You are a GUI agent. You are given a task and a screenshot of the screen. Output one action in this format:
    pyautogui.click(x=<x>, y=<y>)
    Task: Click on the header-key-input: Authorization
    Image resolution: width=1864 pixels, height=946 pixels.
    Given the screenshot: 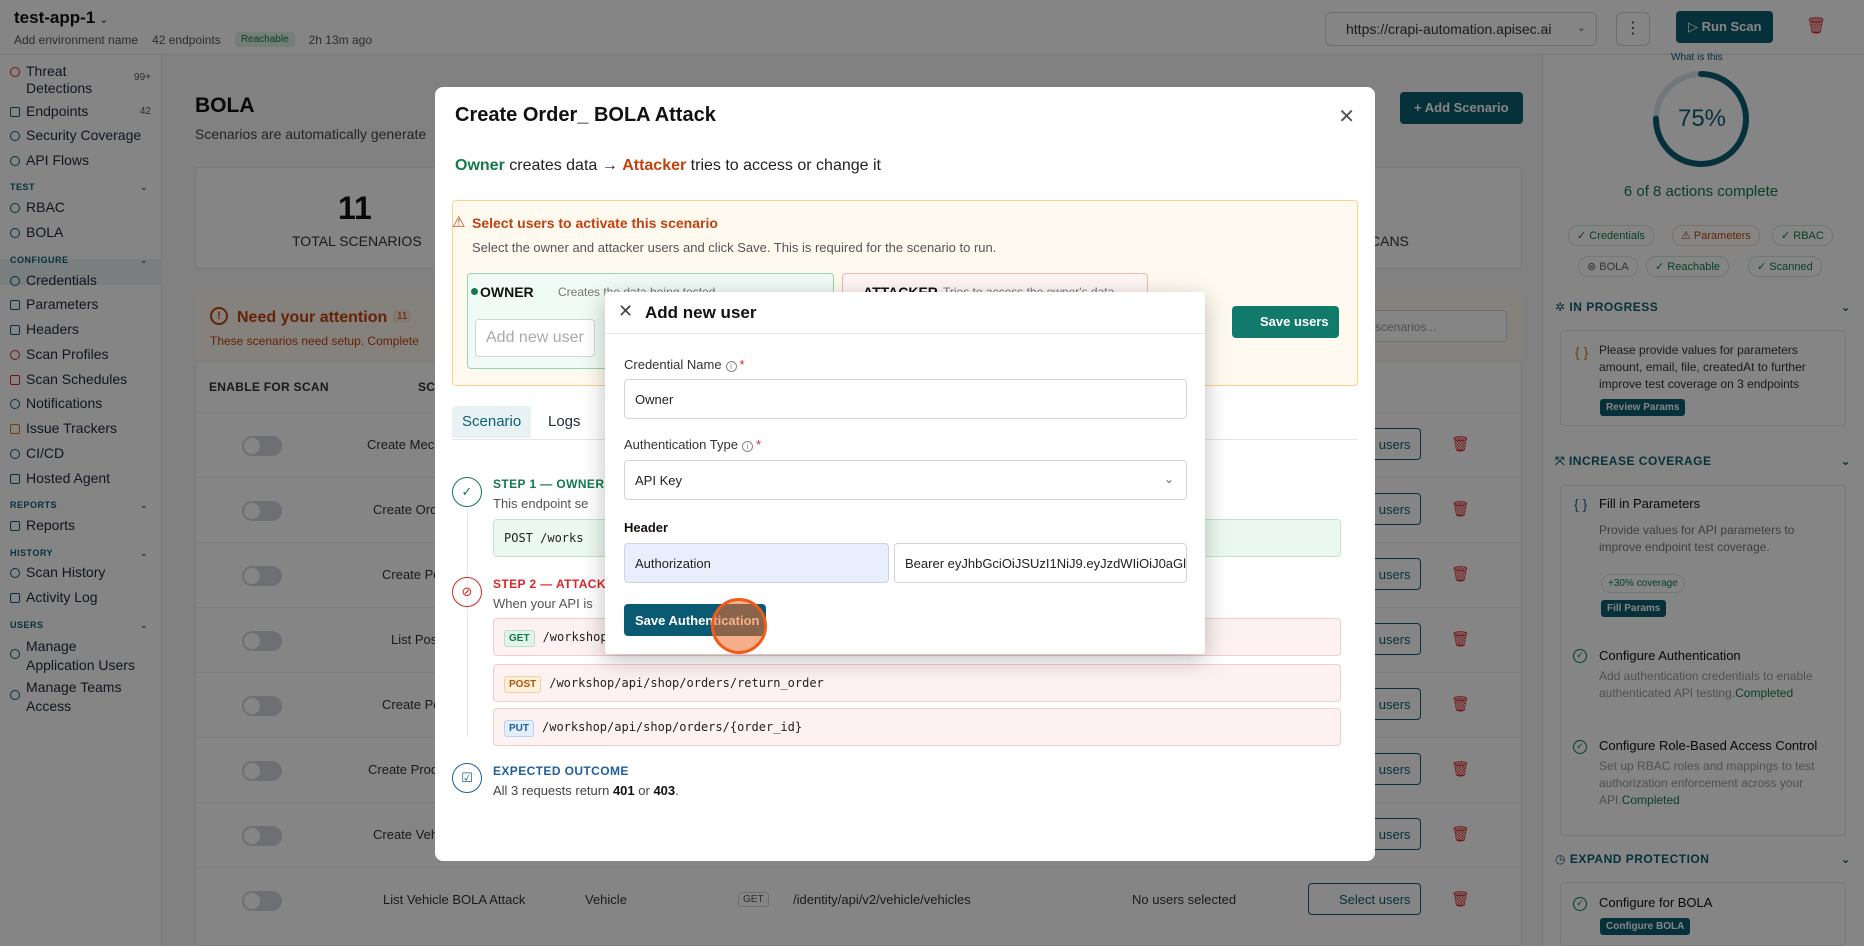 What is the action you would take?
    pyautogui.click(x=756, y=563)
    